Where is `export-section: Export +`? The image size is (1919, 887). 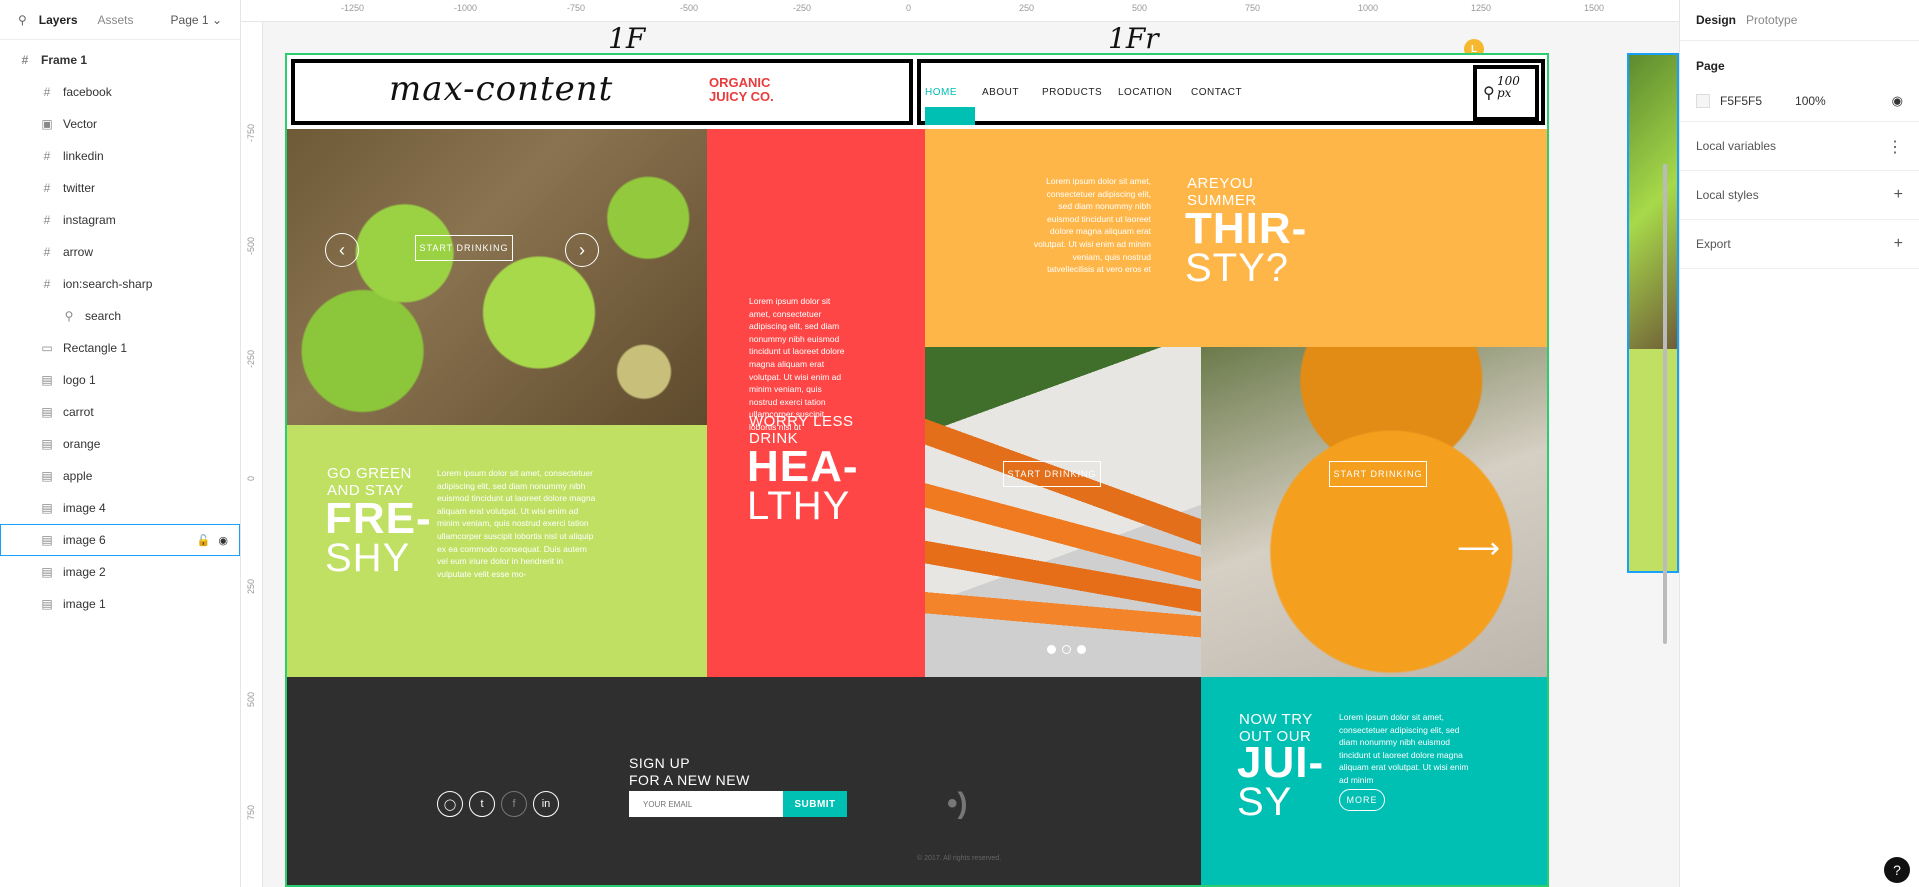 export-section: Export + is located at coordinates (1799, 244).